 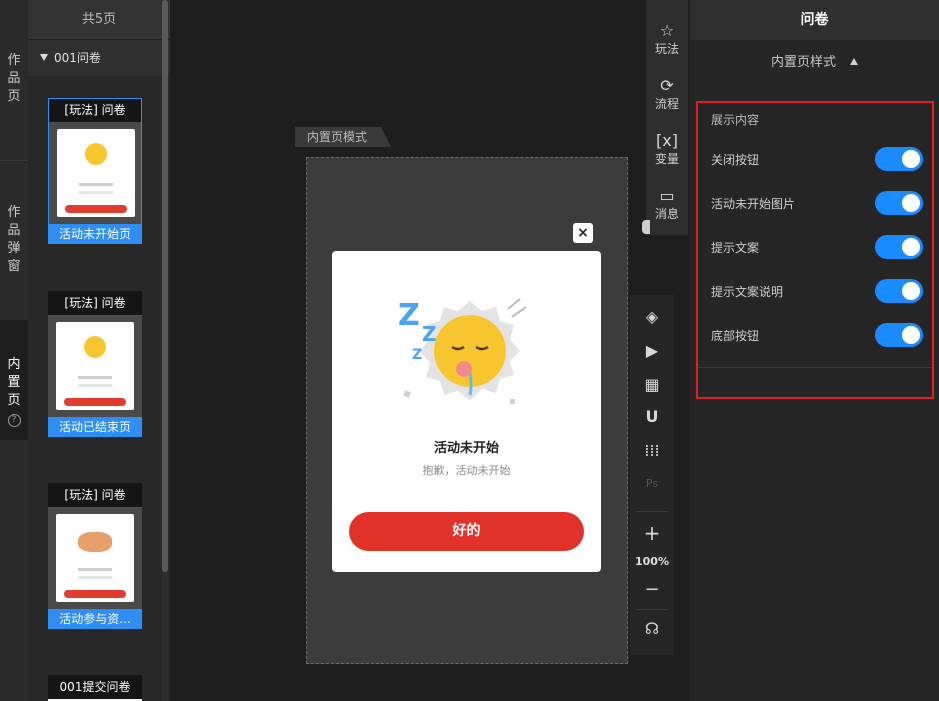 I want to click on section-title: 展示内容, so click(x=735, y=120).